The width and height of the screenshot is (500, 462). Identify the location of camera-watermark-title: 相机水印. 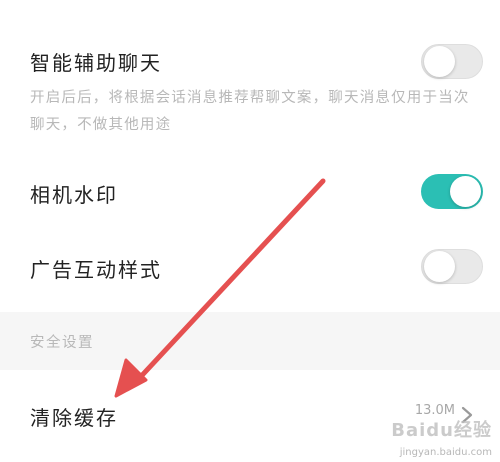
(74, 195).